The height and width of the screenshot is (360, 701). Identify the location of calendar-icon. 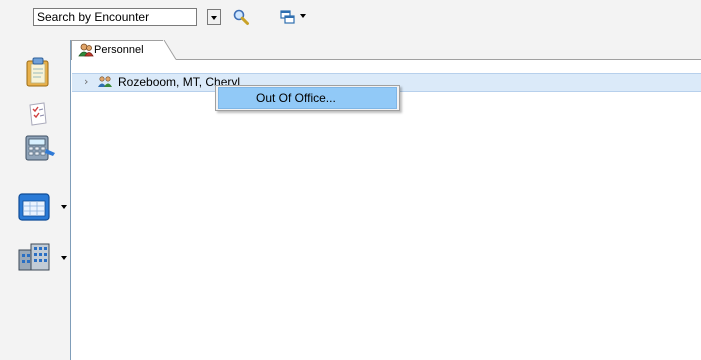
(35, 207).